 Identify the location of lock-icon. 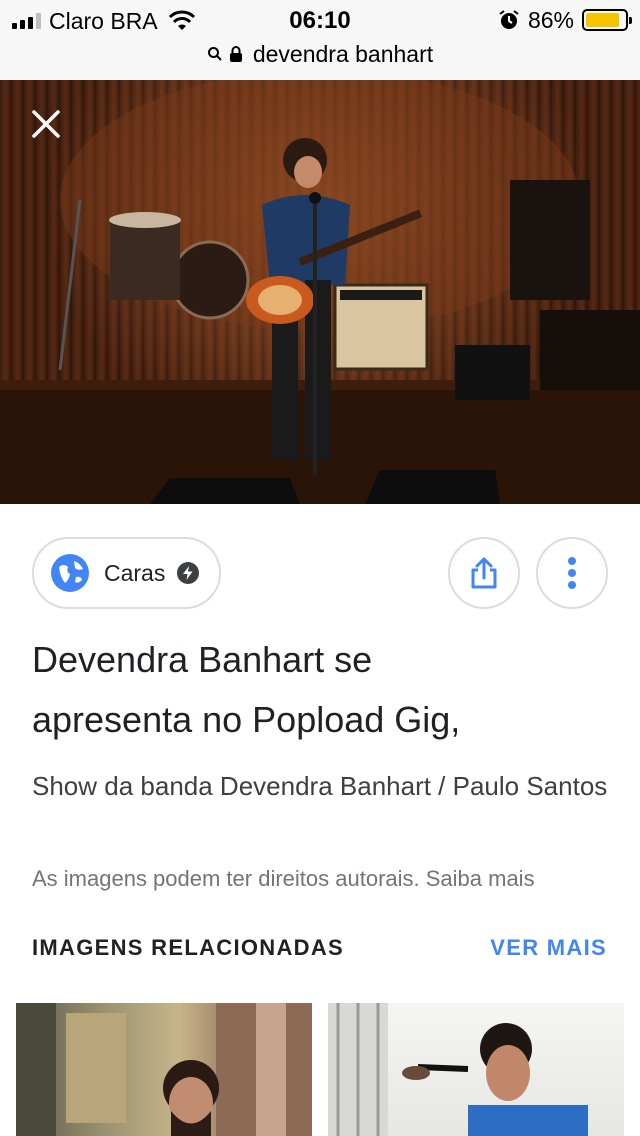
(235, 54).